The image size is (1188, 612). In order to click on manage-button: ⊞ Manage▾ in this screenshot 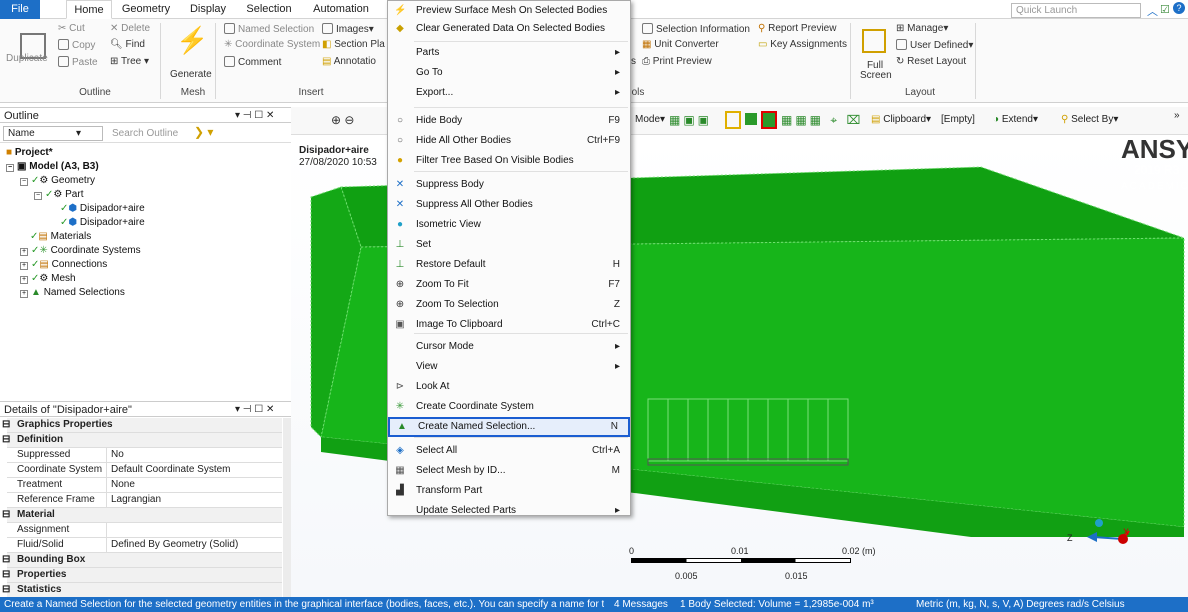, I will do `click(922, 28)`.